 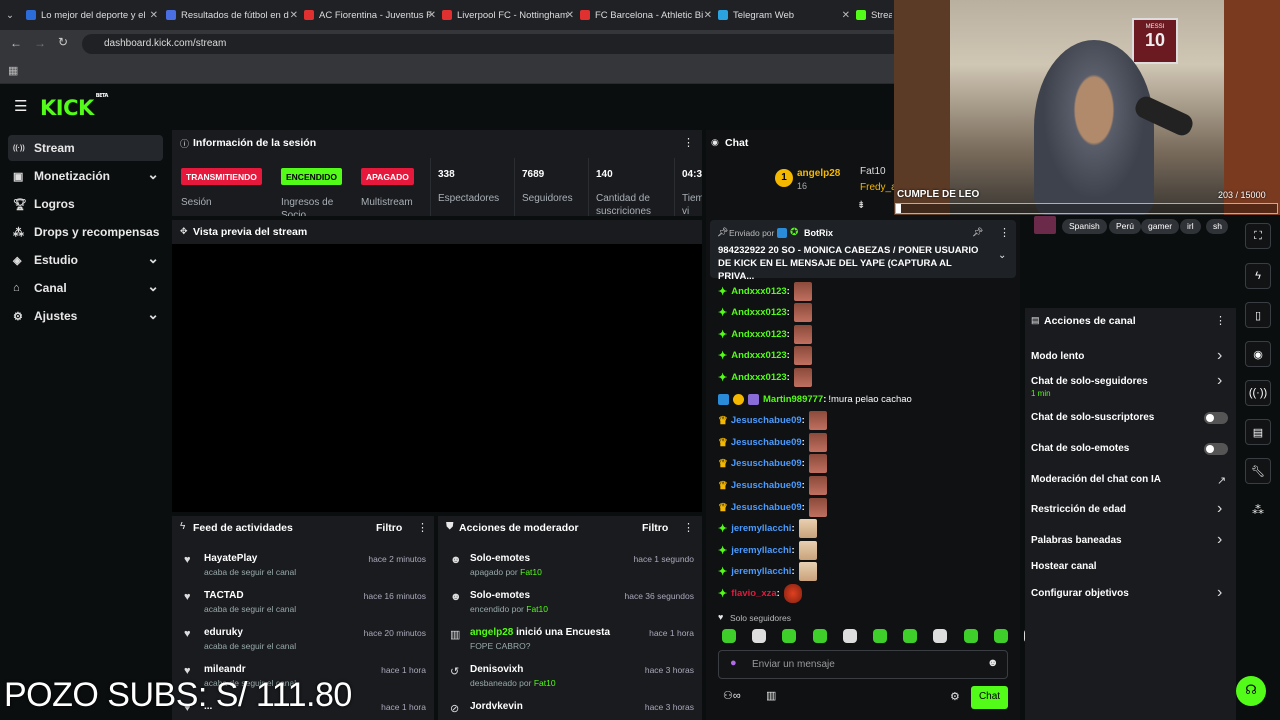 What do you see at coordinates (771, 695) in the screenshot?
I see `gift-icon: ▥` at bounding box center [771, 695].